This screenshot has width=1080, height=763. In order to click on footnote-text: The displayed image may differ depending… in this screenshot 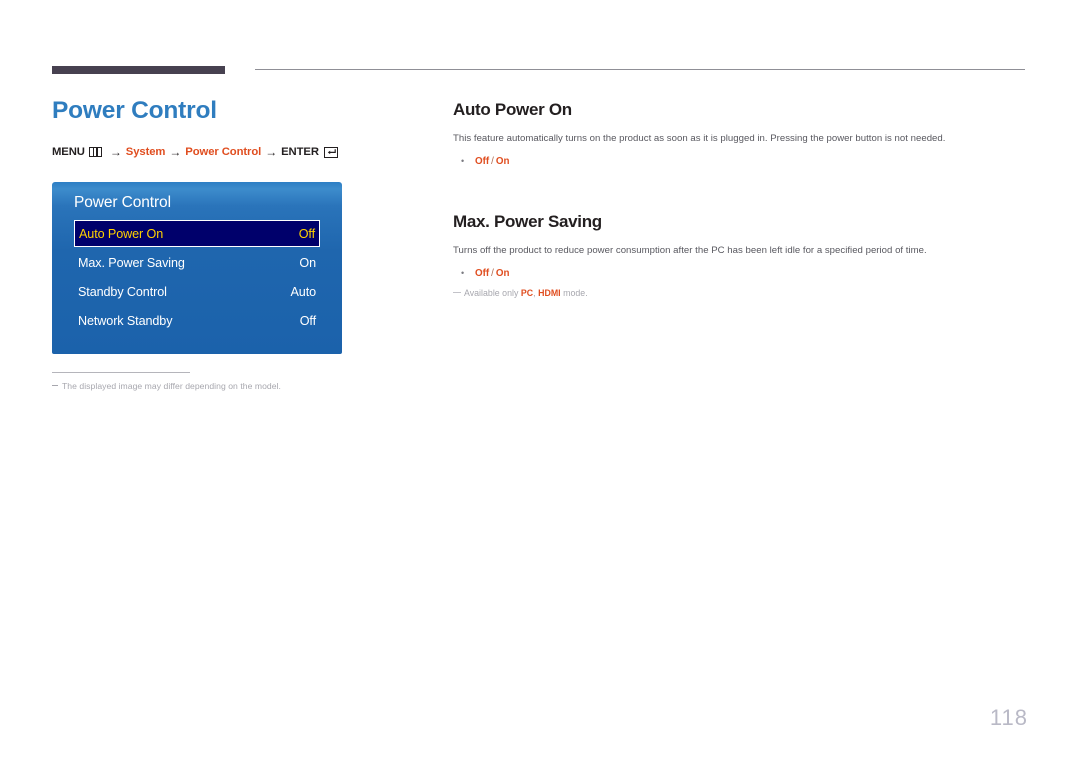, I will do `click(171, 386)`.